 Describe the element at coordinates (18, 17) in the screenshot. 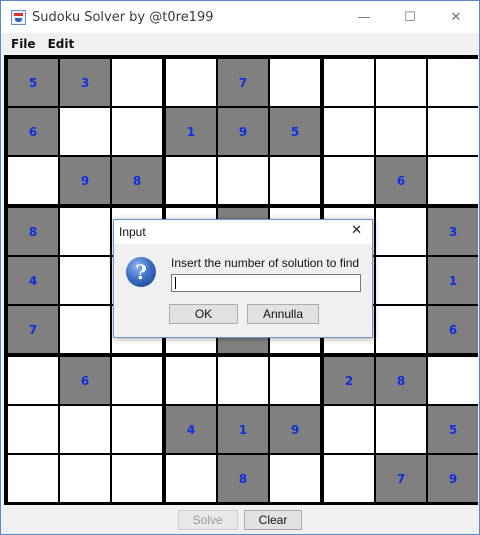

I see `java-cup-icon` at that location.